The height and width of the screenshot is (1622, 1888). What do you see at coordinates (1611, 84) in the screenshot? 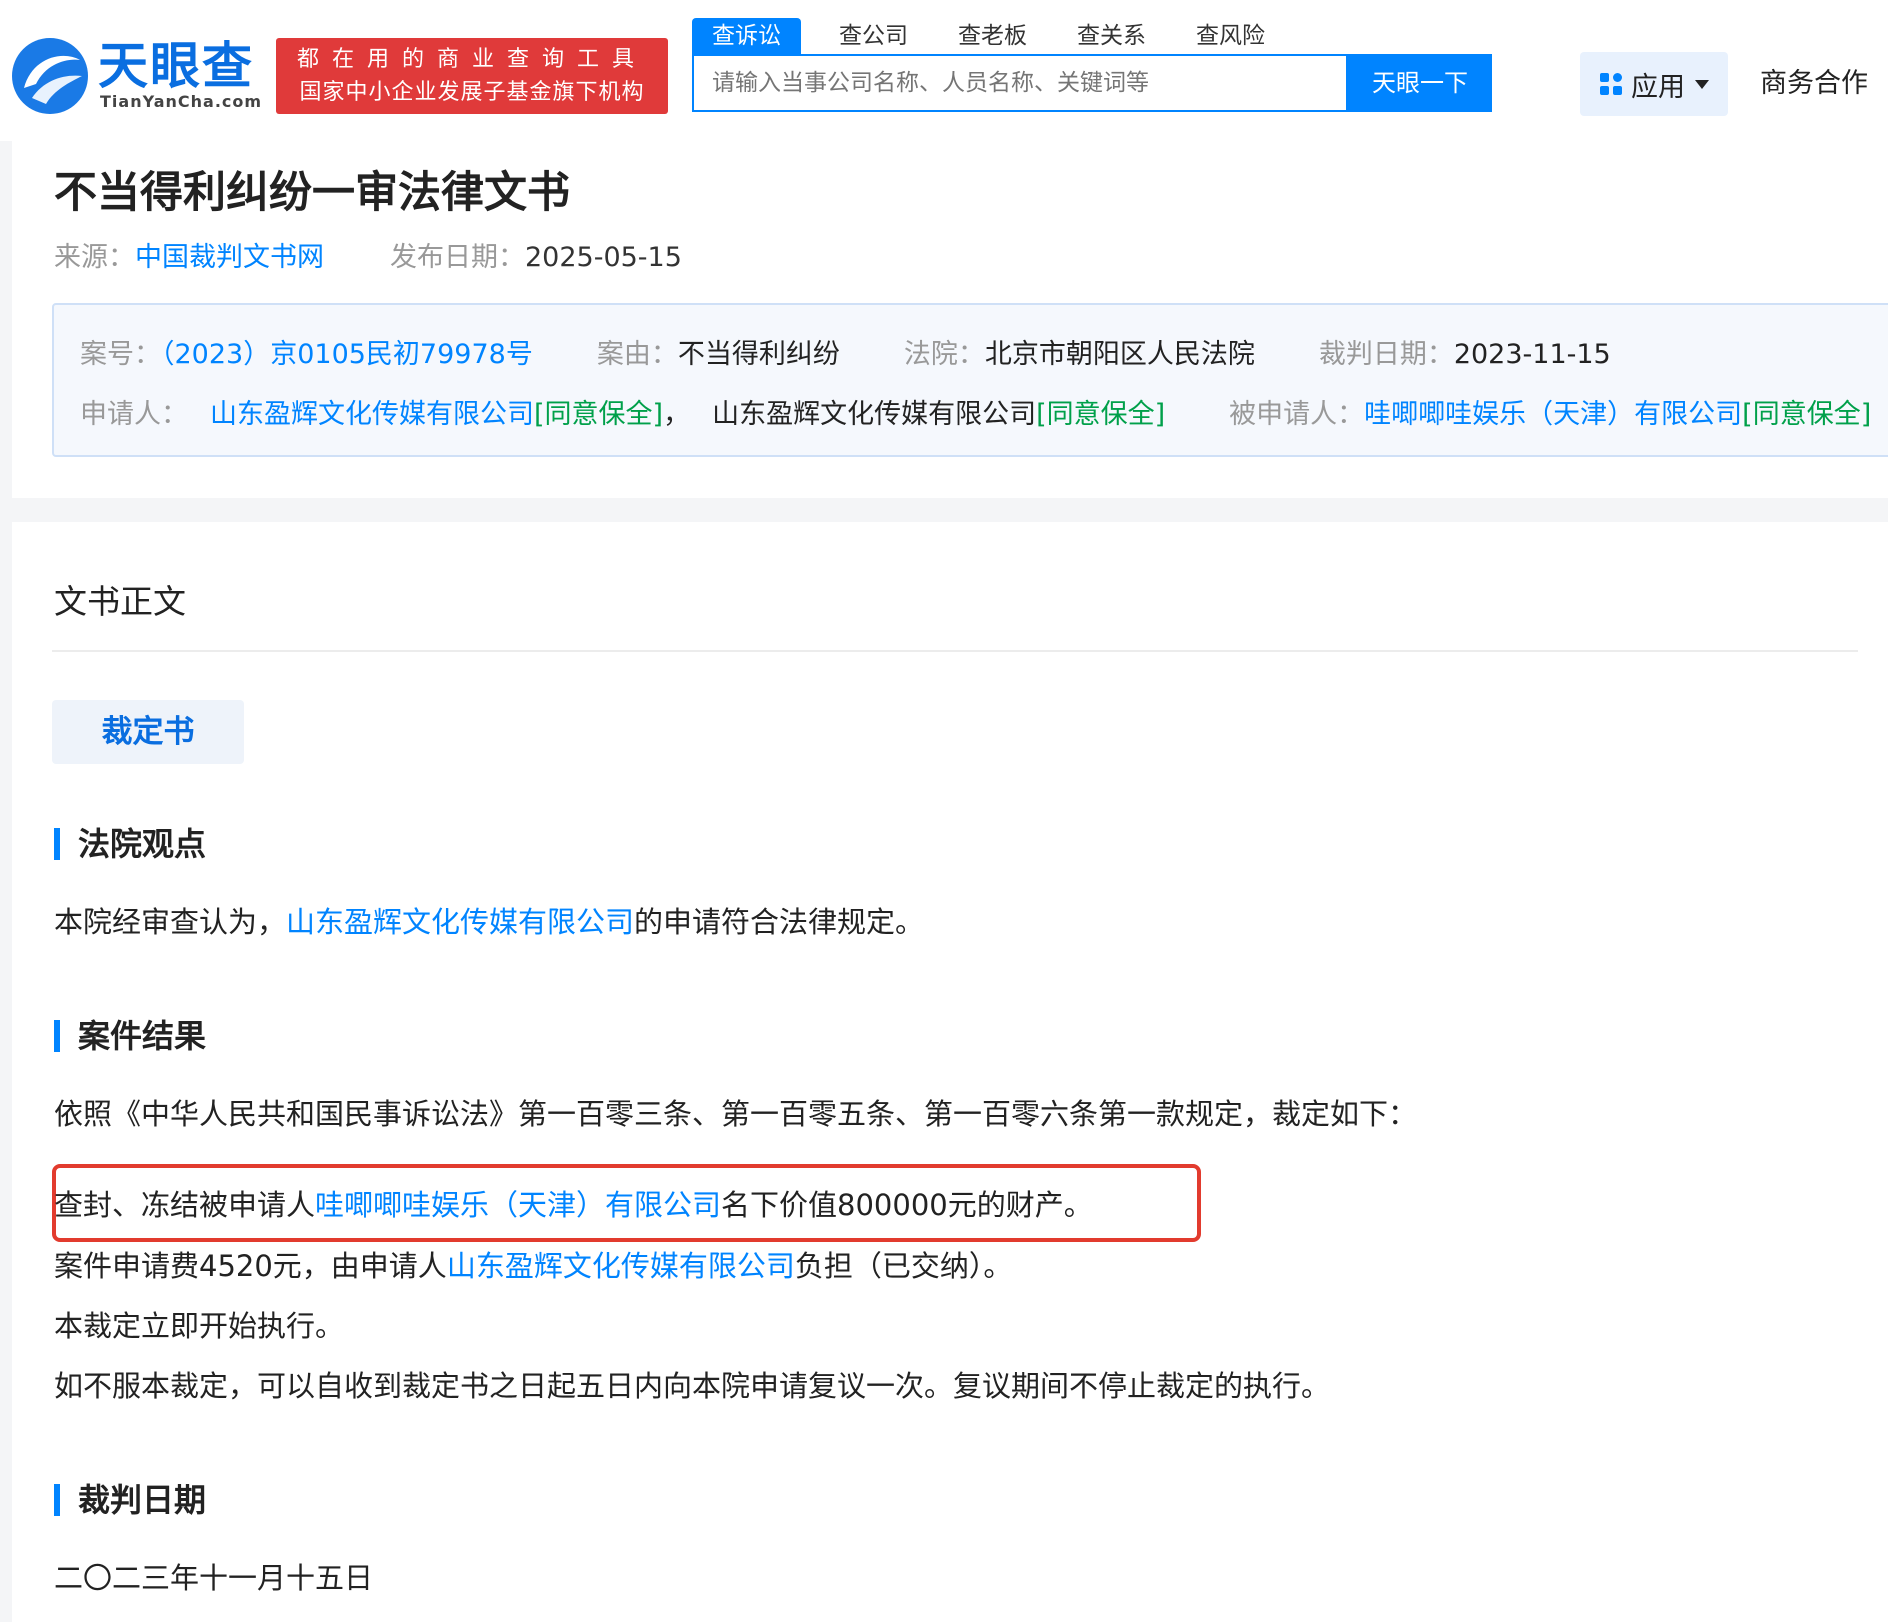
I see `app-grid-icon` at bounding box center [1611, 84].